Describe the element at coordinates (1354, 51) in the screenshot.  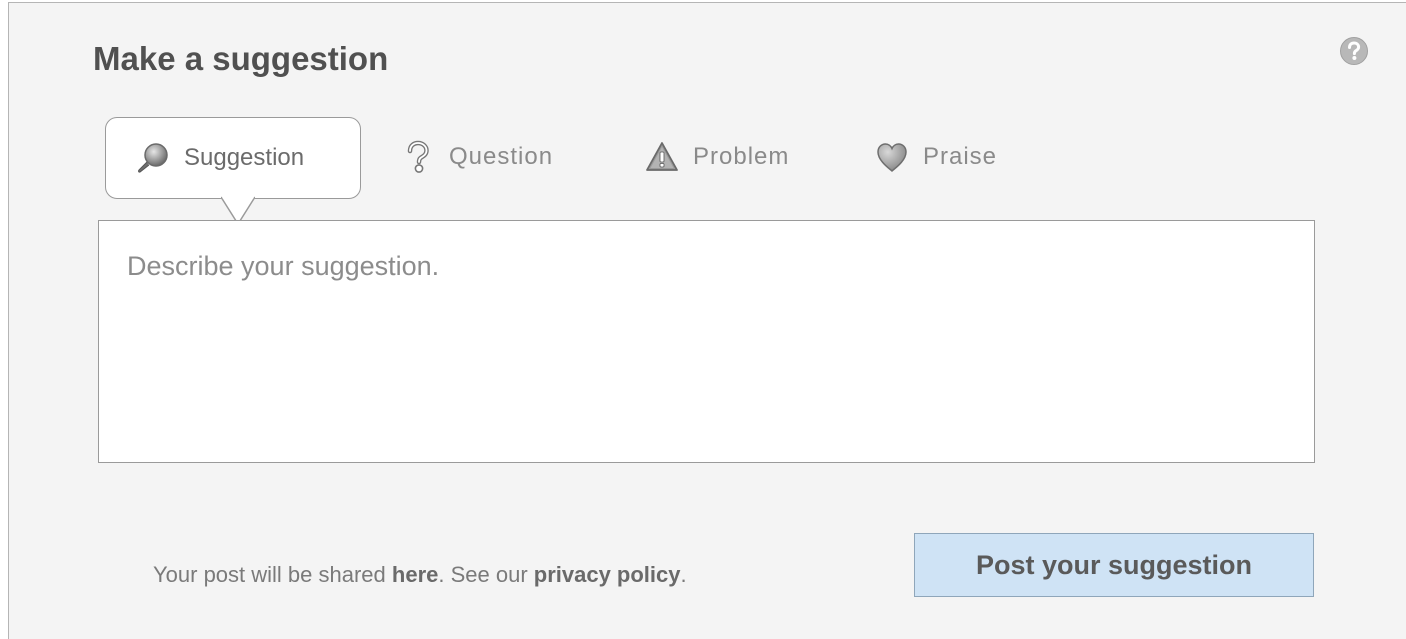
I see `question-circle-icon` at that location.